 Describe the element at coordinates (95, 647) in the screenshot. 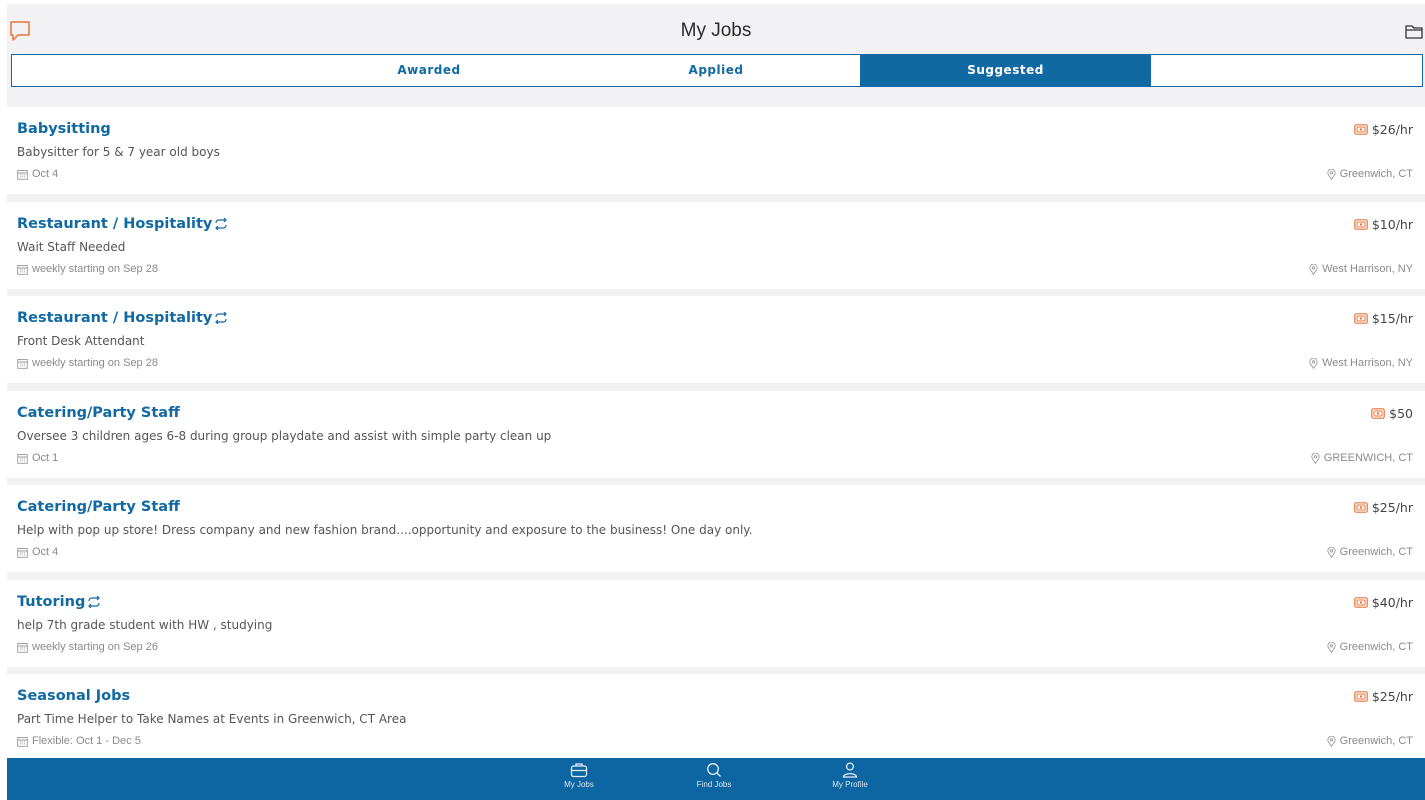

I see `job-date-text: weekly starting on Sep 26` at that location.